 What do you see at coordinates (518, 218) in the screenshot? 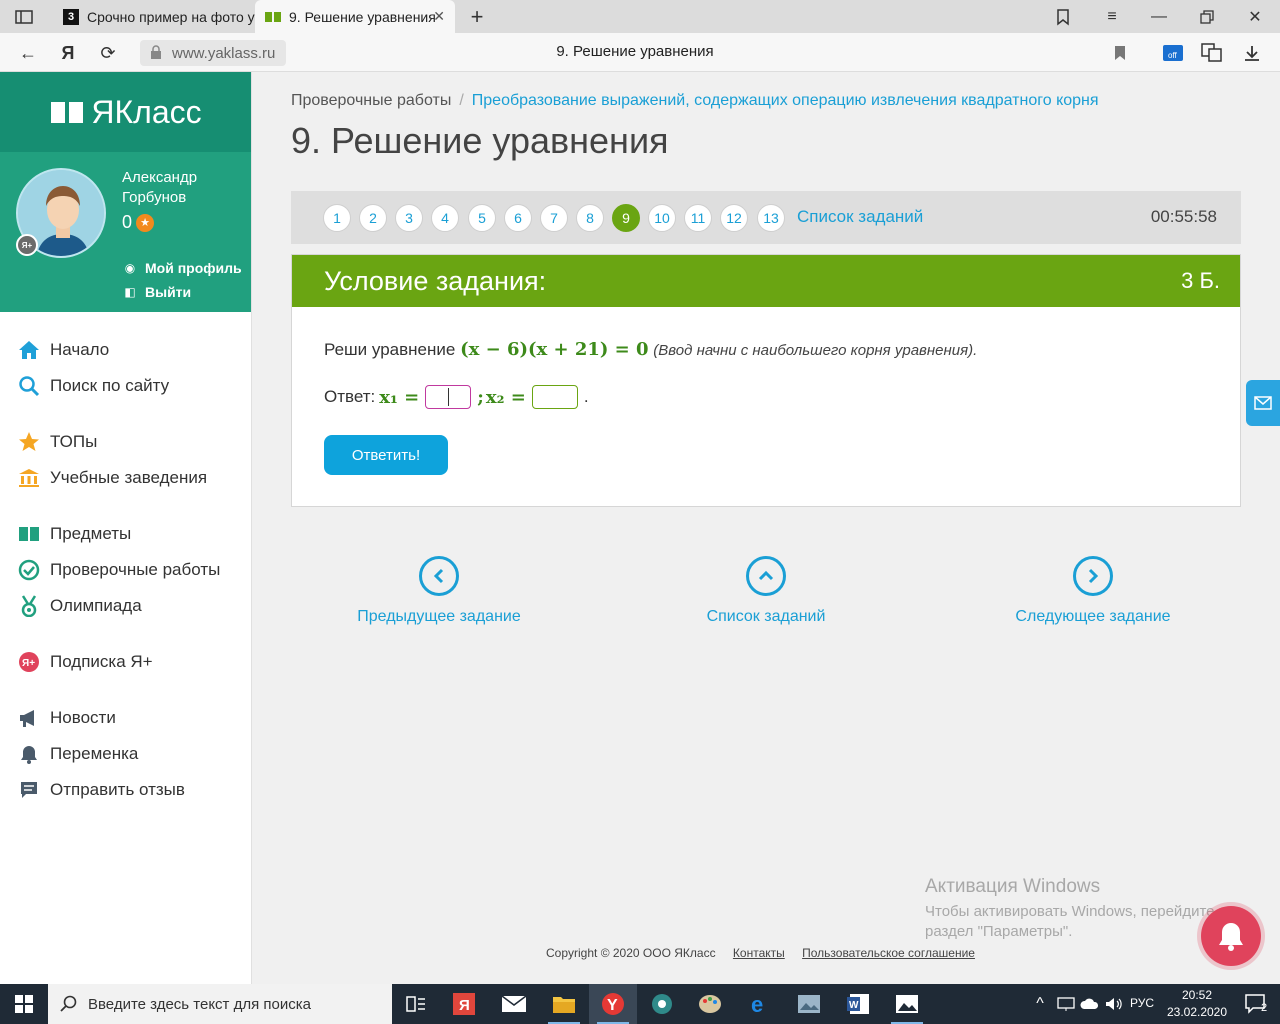
I see `page-link: 6` at bounding box center [518, 218].